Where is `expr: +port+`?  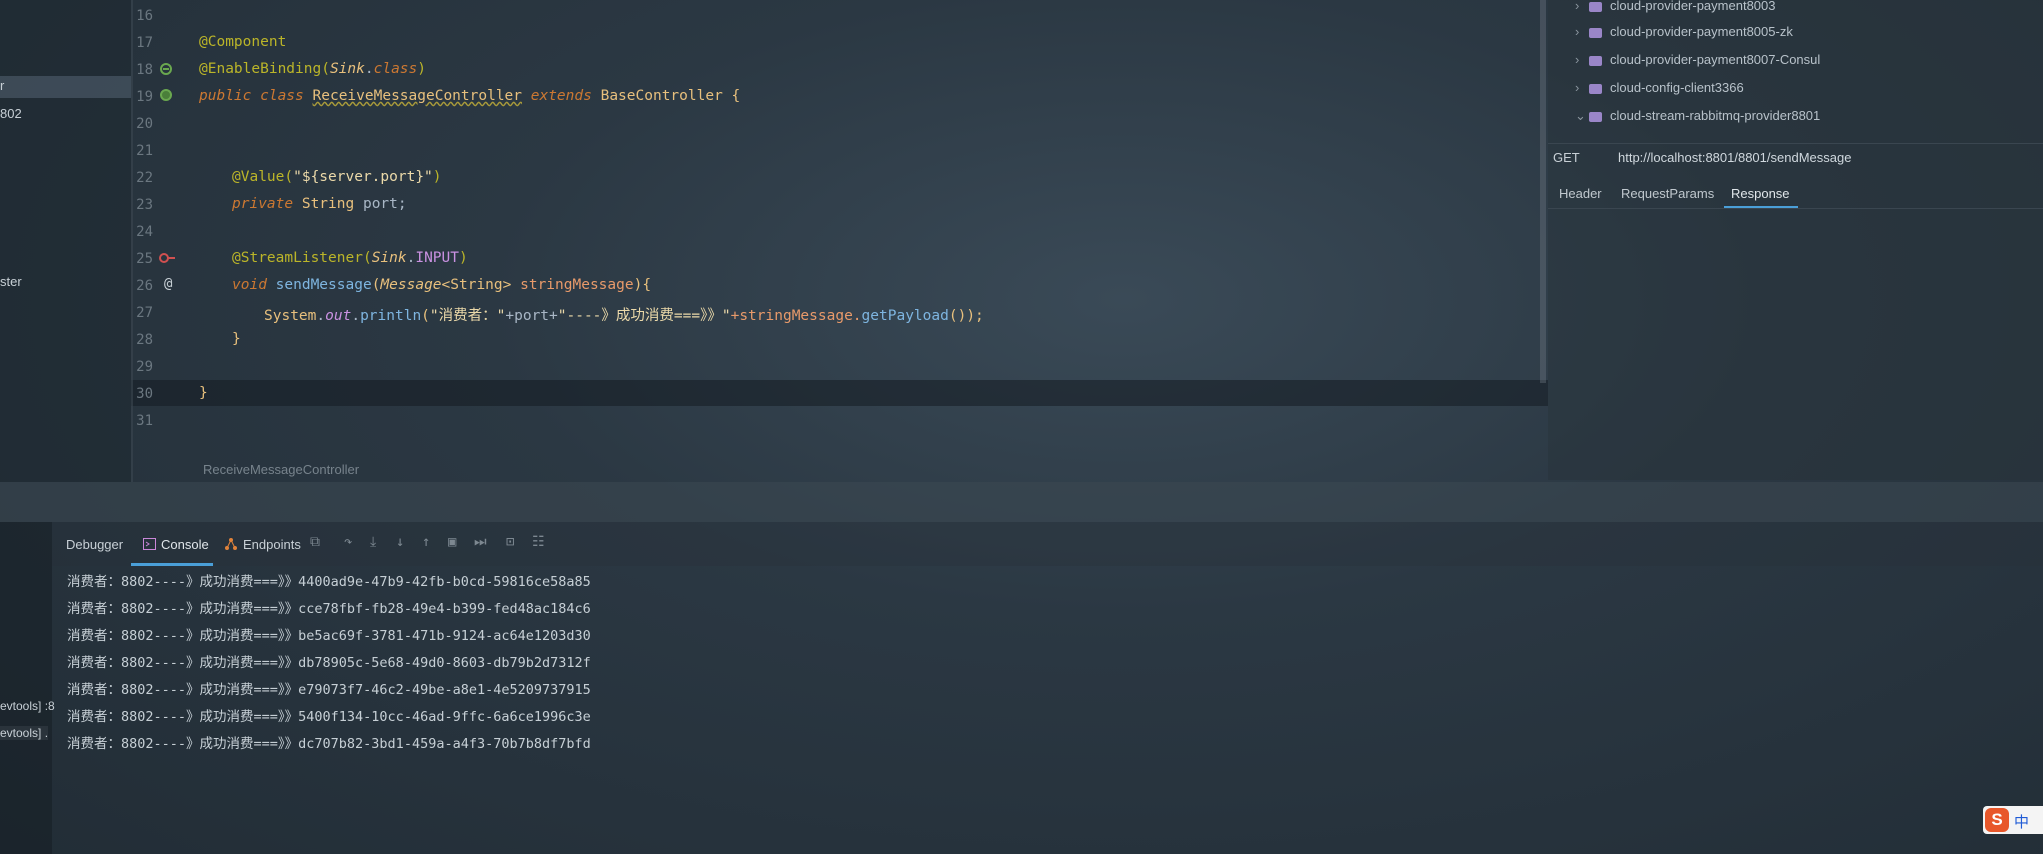 expr: +port+ is located at coordinates (531, 316).